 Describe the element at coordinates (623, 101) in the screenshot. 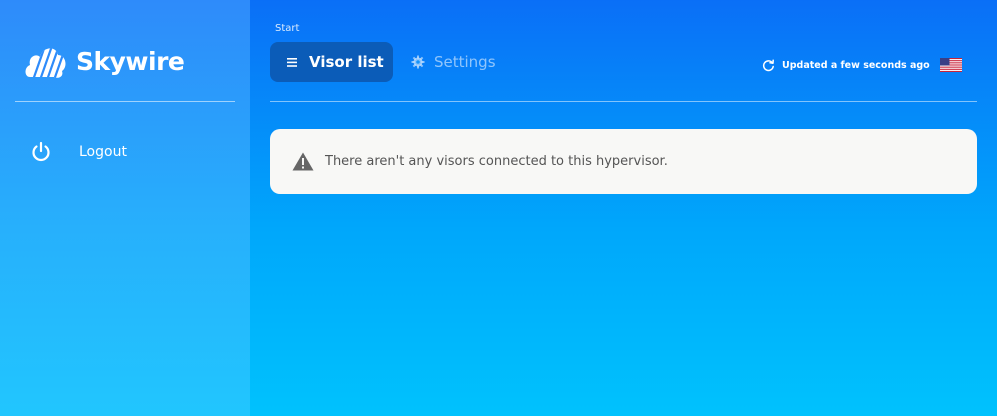

I see `header-divider` at that location.